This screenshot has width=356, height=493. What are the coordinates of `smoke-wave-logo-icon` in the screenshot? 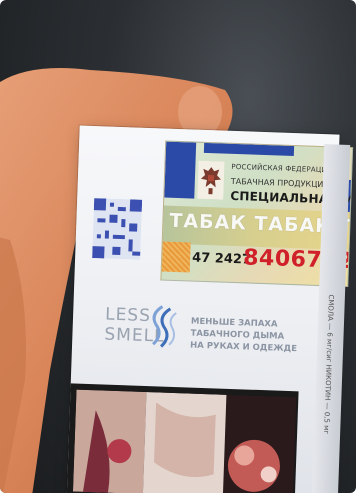 It's located at (164, 326).